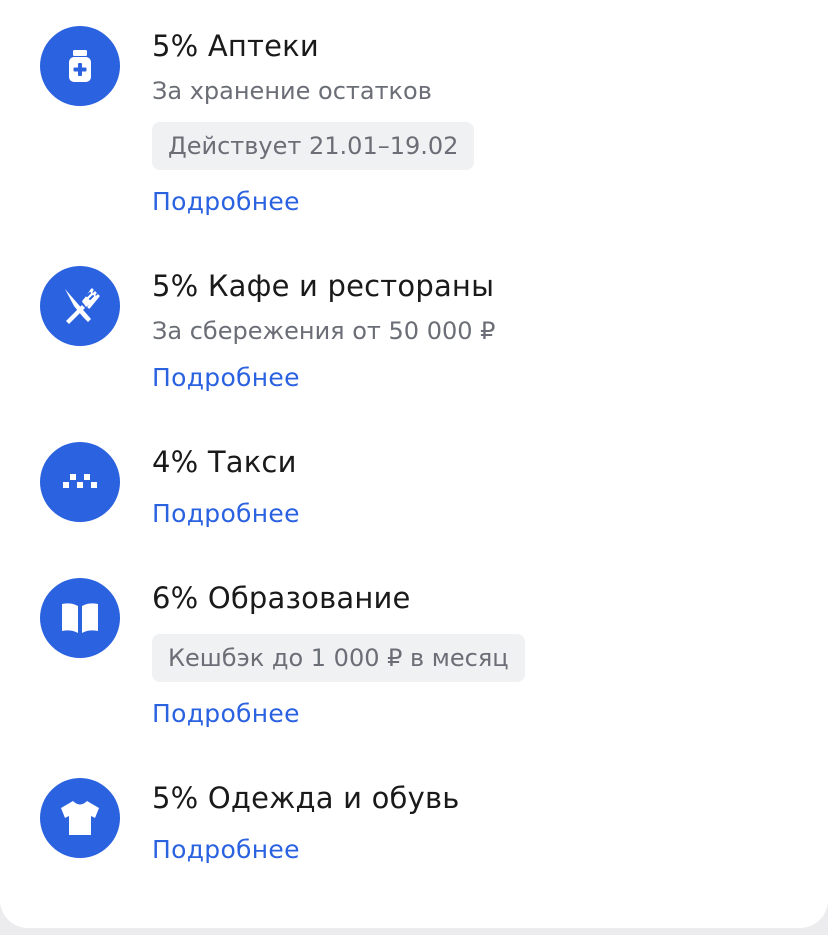 This screenshot has height=935, width=828. Describe the element at coordinates (292, 91) in the screenshot. I see `category-subtitle: За хранение остатков` at that location.